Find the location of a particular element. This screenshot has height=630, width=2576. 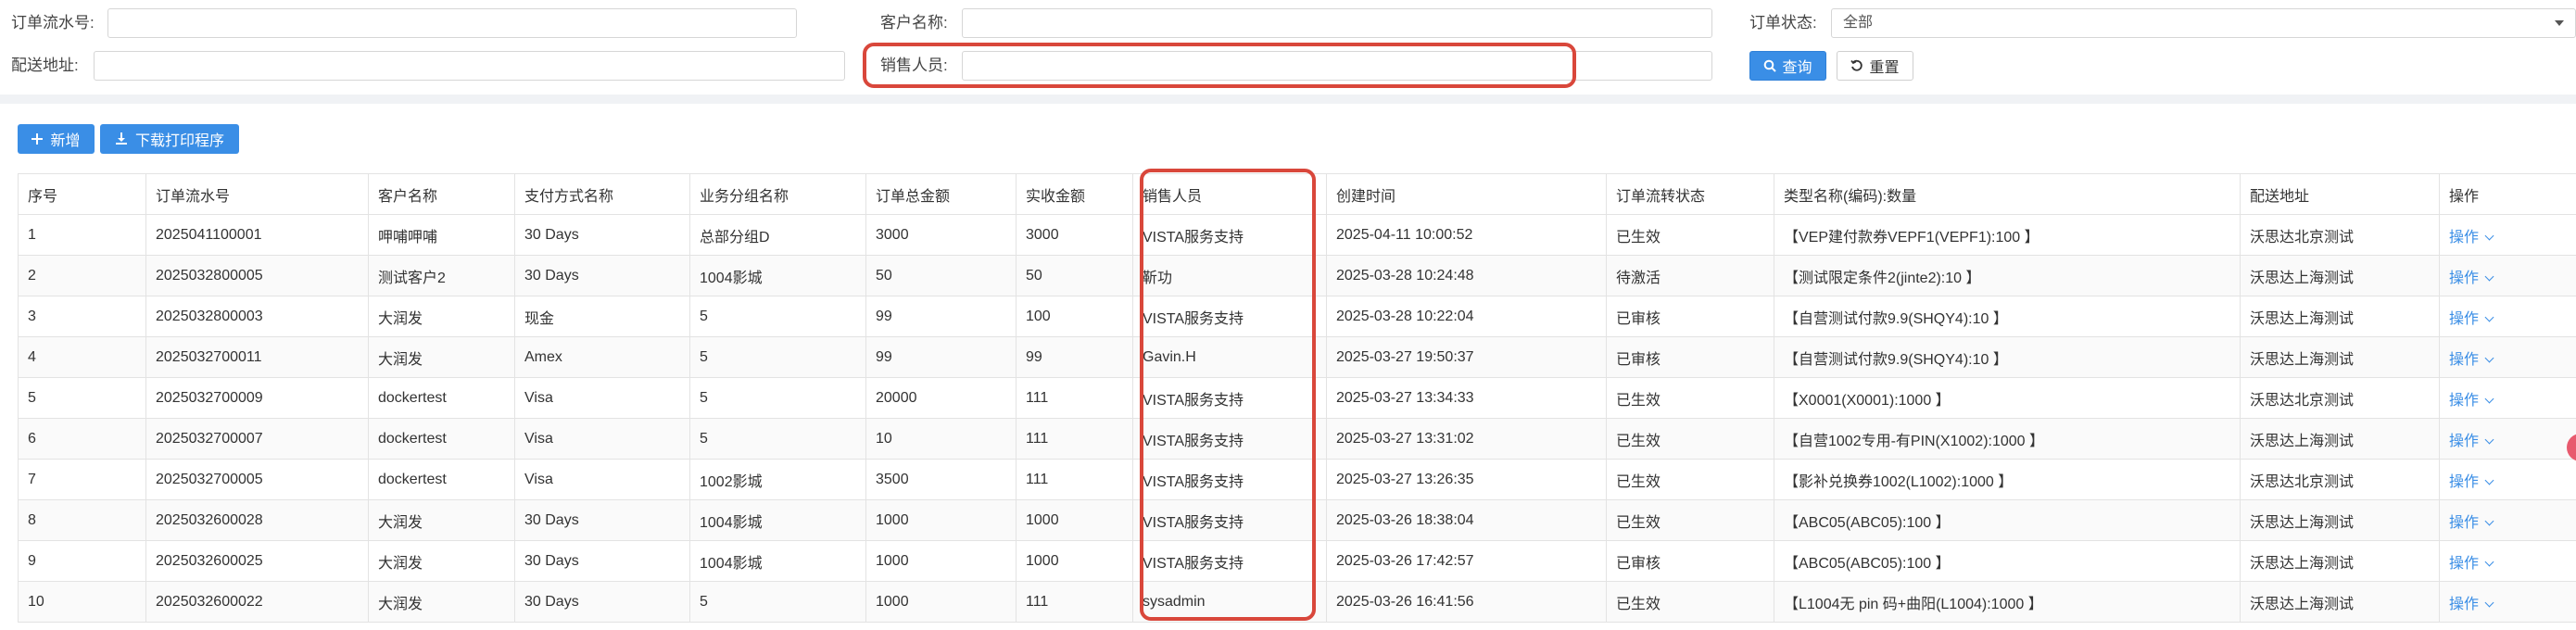

reset-button: 重置 is located at coordinates (1875, 66).